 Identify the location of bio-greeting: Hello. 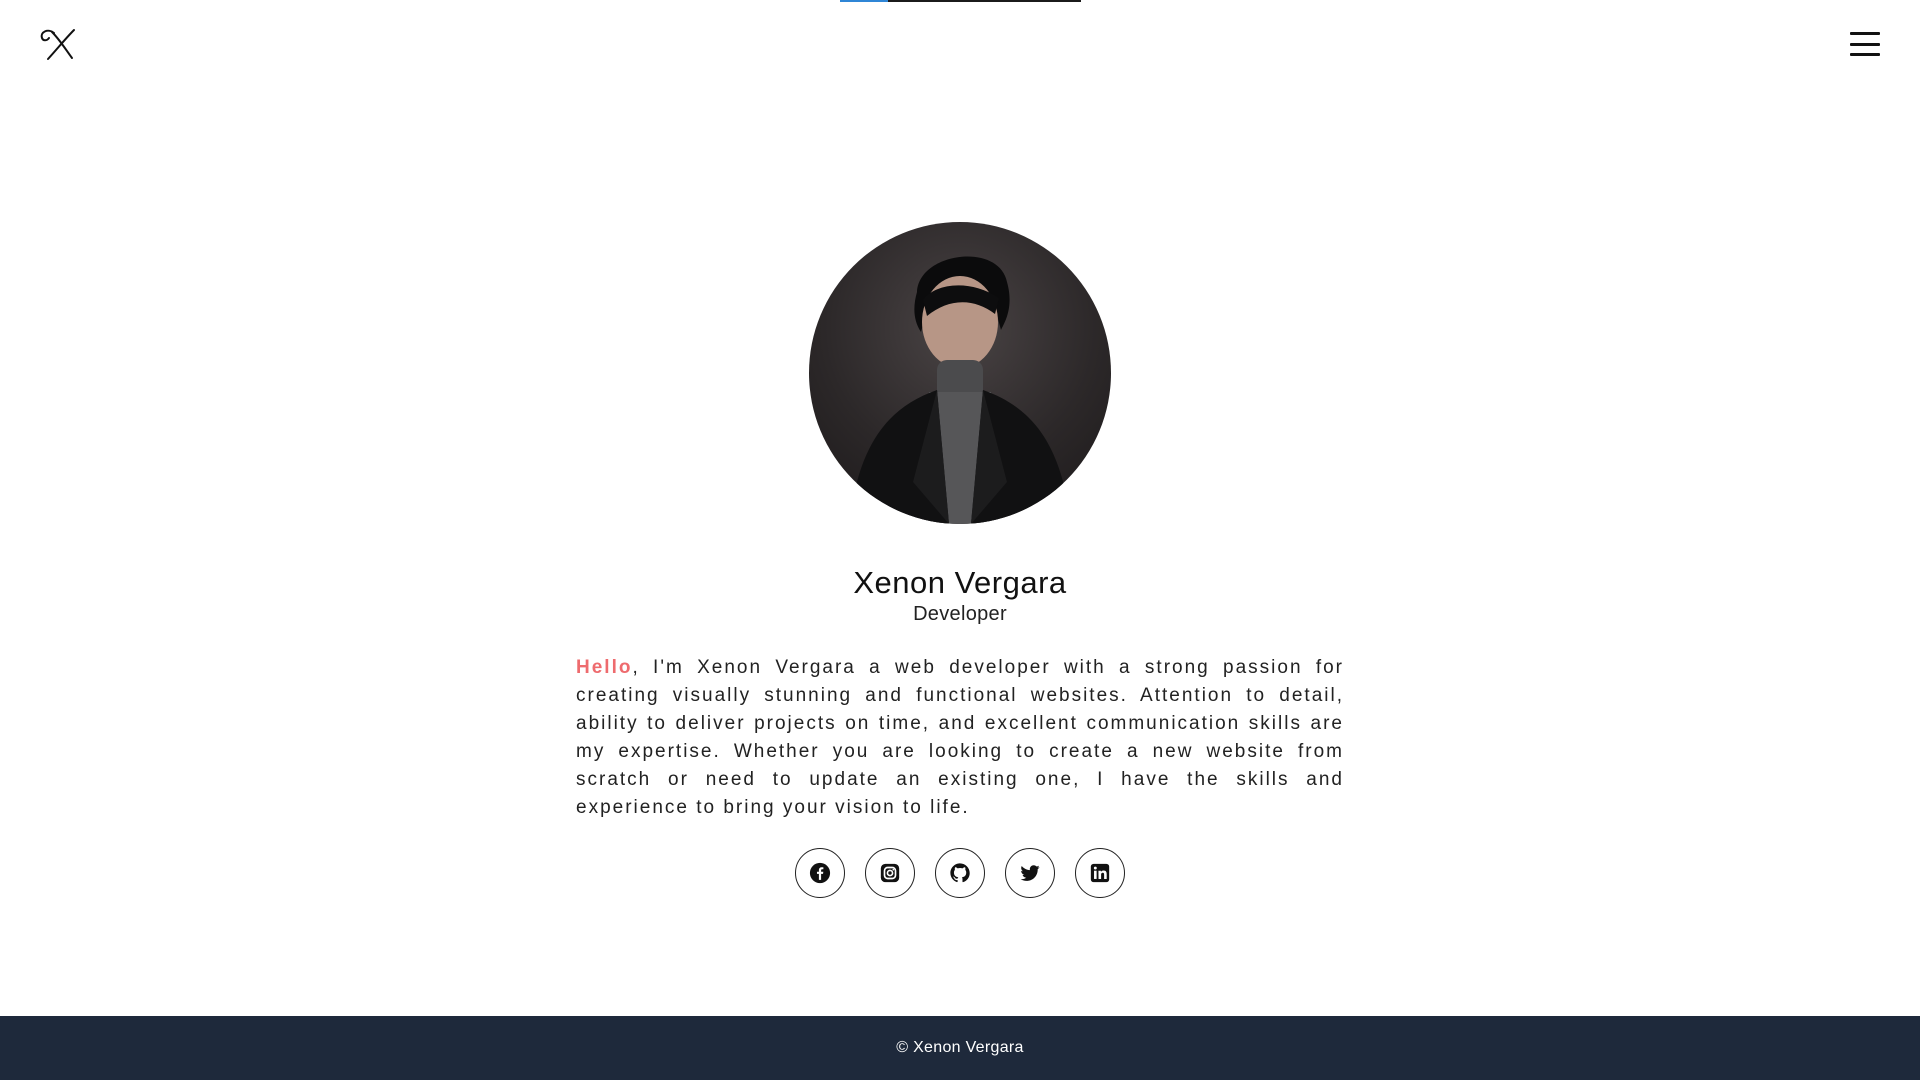
(604, 668).